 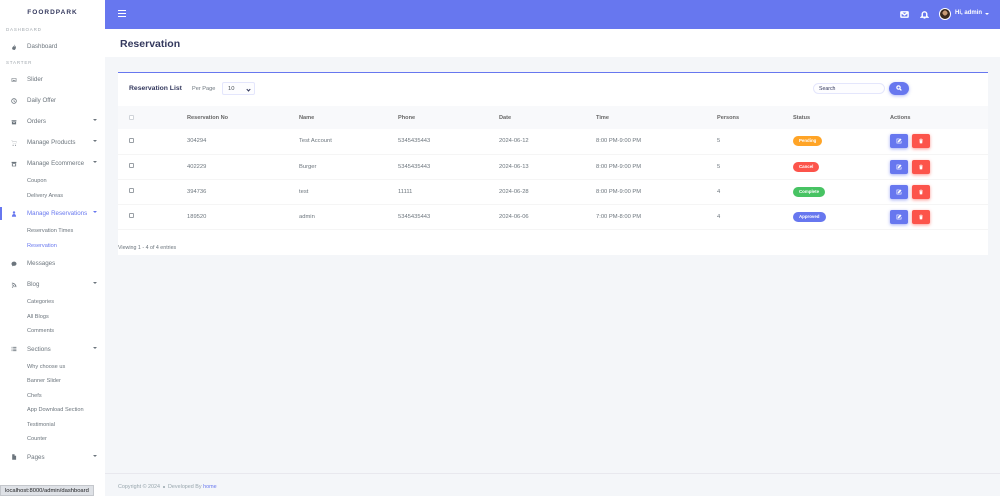 What do you see at coordinates (52, 100) in the screenshot?
I see `sidebar-item-daily-offer: Daily Offer` at bounding box center [52, 100].